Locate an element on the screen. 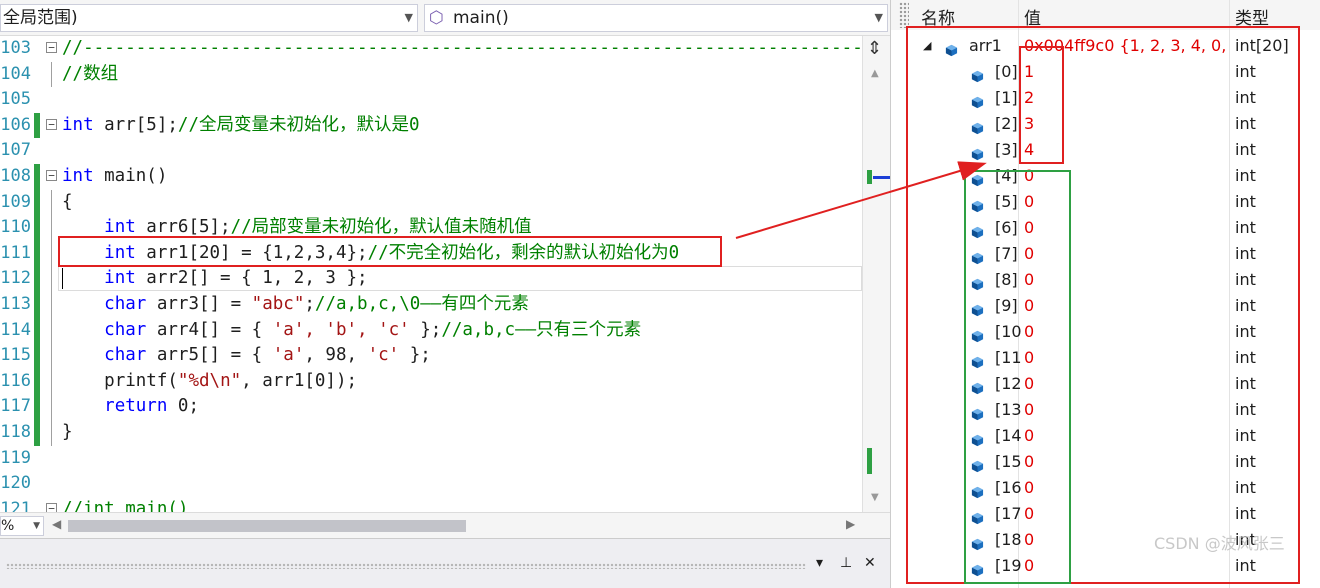 The height and width of the screenshot is (588, 1320). member-dropdown: ⬡ main() ▼ is located at coordinates (656, 18).